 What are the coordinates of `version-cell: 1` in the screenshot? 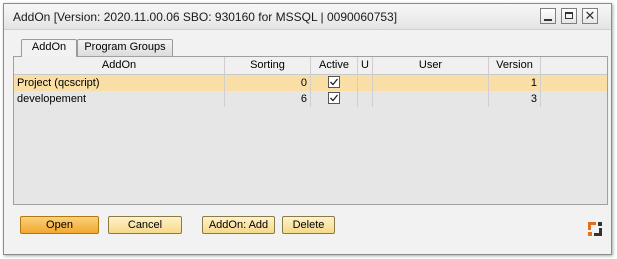 It's located at (515, 83).